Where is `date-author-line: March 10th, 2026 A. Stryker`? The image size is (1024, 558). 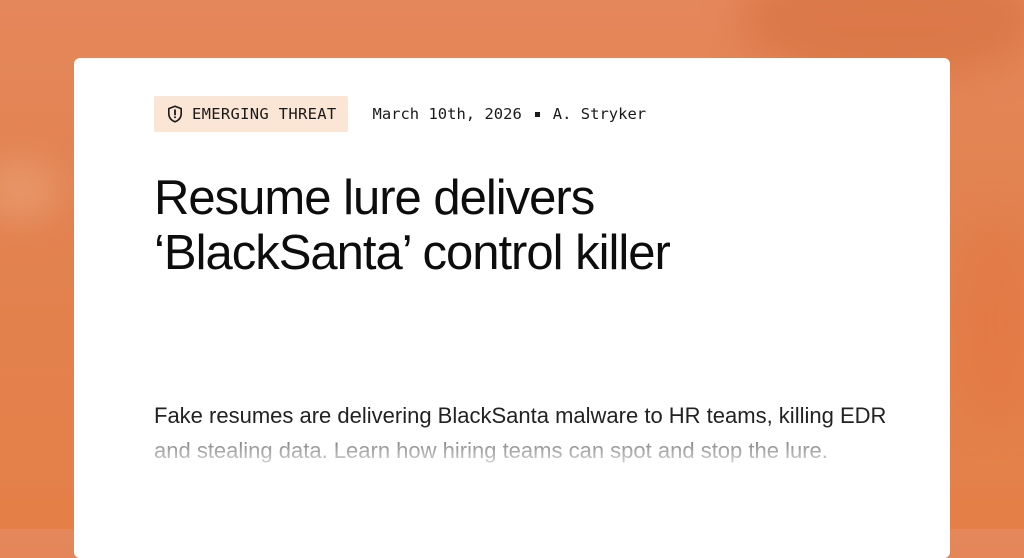 date-author-line: March 10th, 2026 A. Stryker is located at coordinates (509, 114).